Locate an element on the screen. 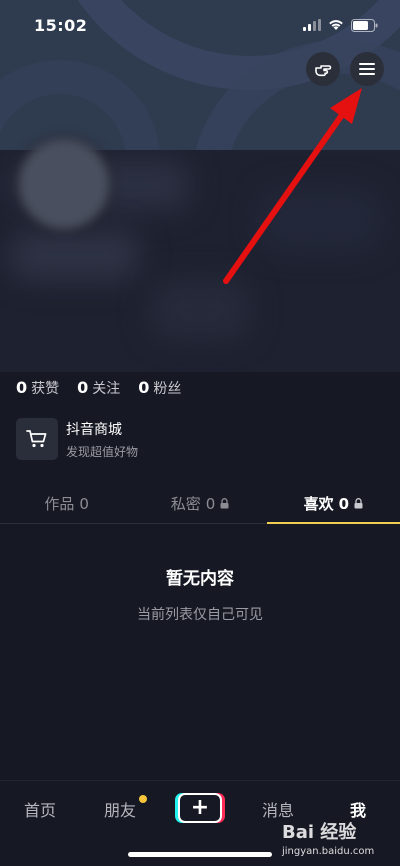  tab-likes-count: 0 is located at coordinates (344, 503).